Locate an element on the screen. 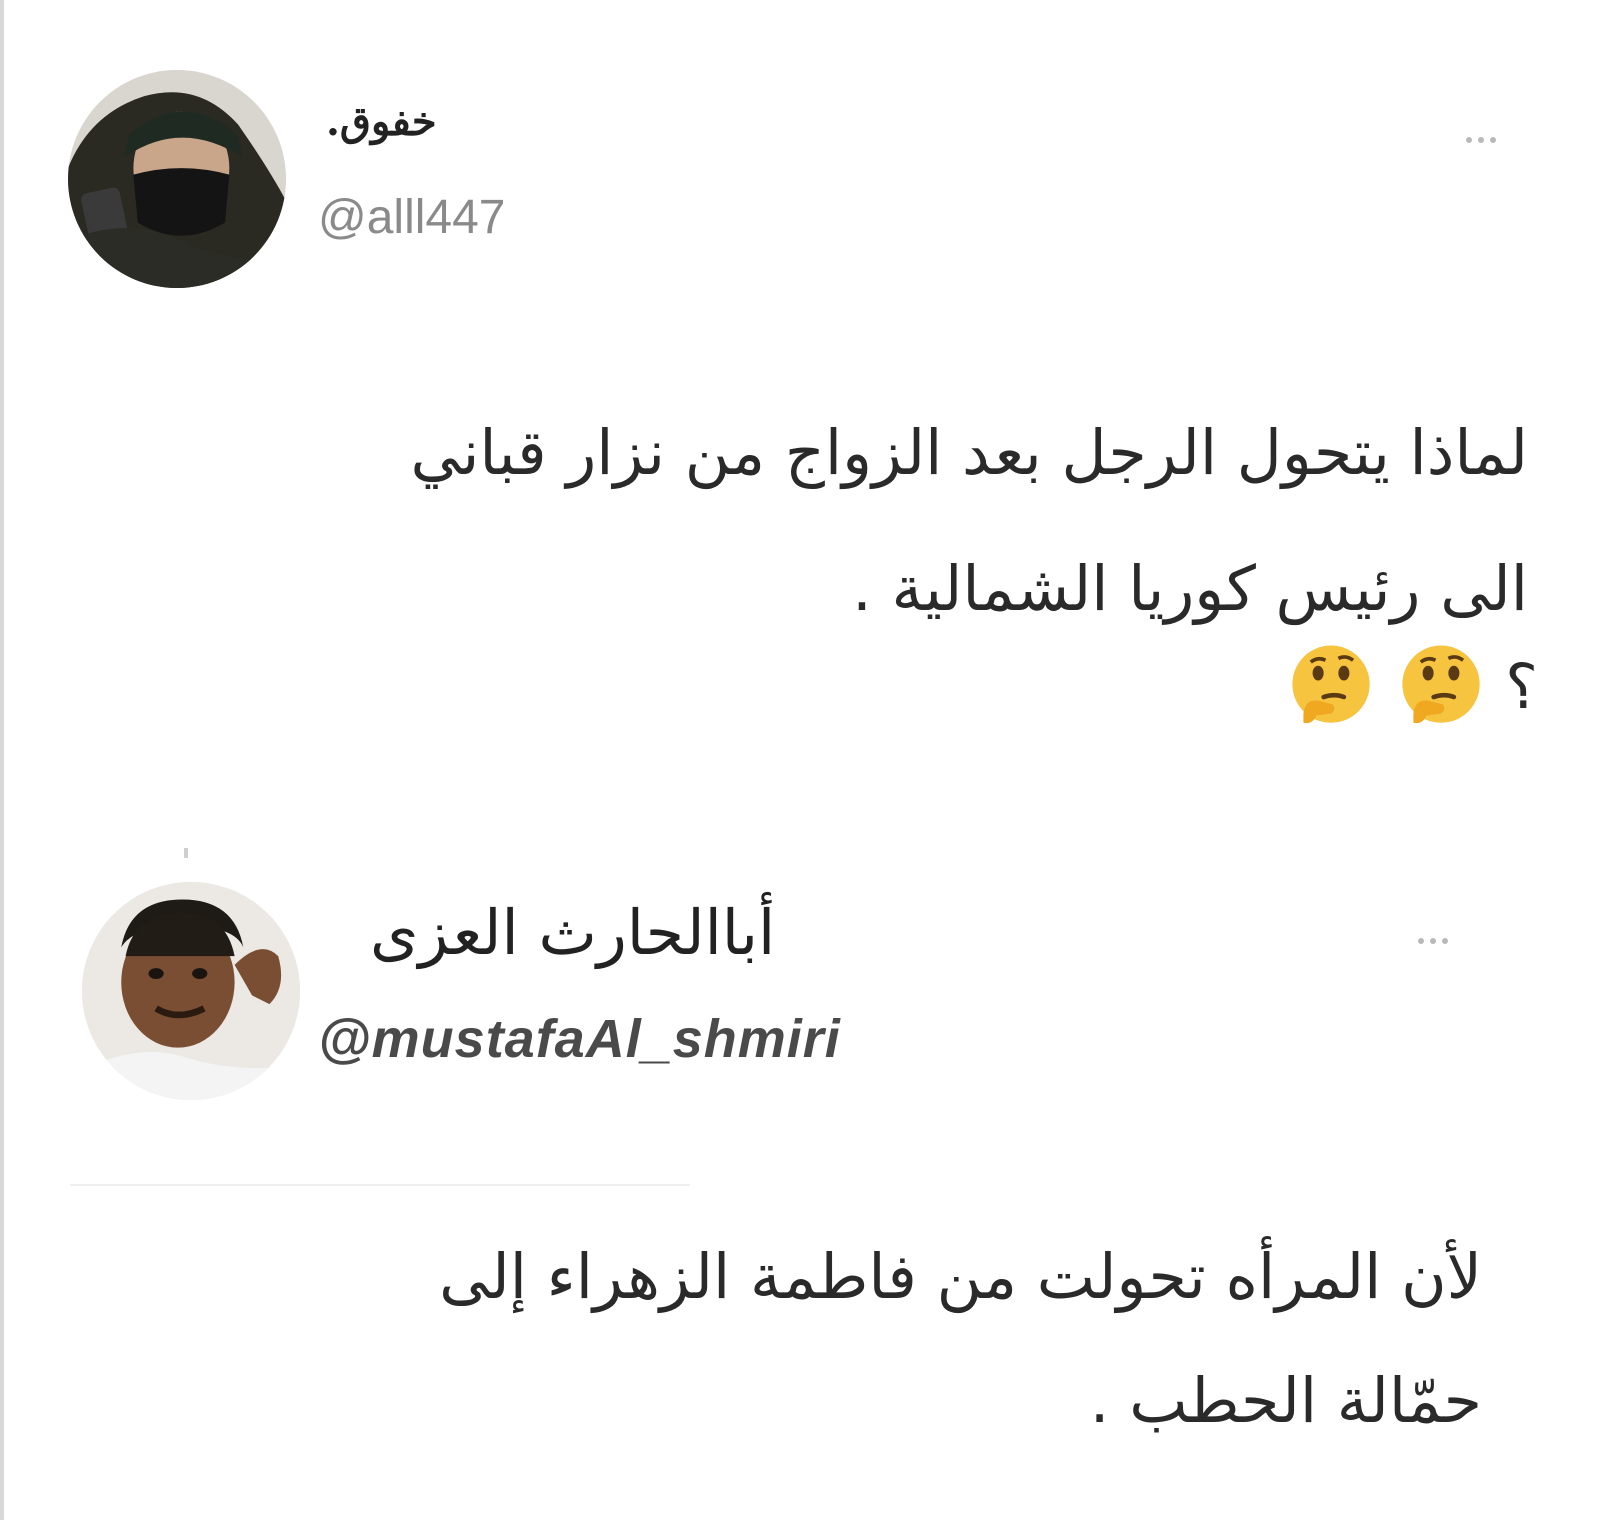 The width and height of the screenshot is (1600, 1520). tweet-text-line: حمّالة الحطب . is located at coordinates (1285, 1400).